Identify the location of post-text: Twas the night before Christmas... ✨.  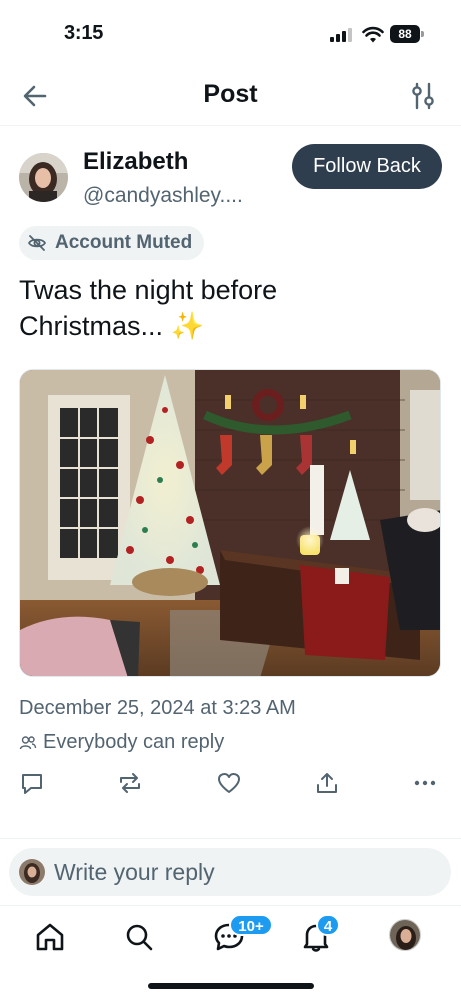
(229, 308).